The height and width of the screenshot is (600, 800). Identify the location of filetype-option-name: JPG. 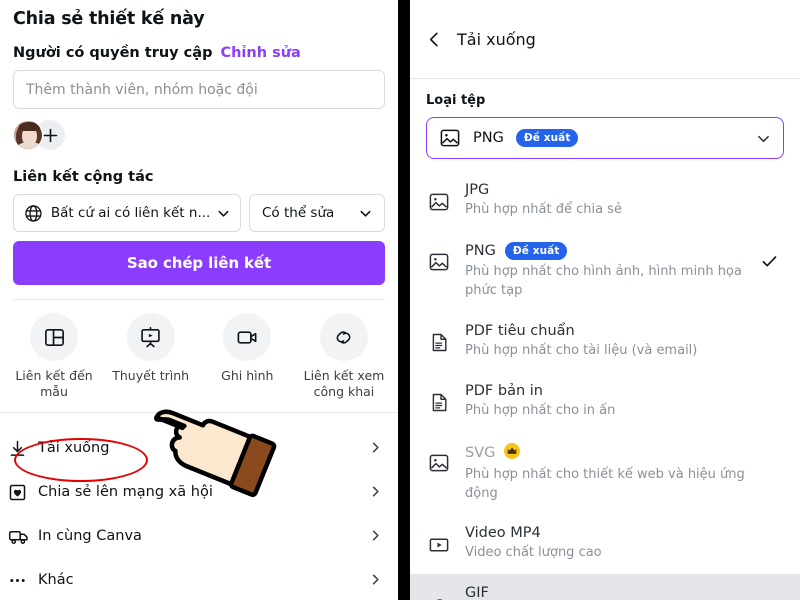
(477, 190).